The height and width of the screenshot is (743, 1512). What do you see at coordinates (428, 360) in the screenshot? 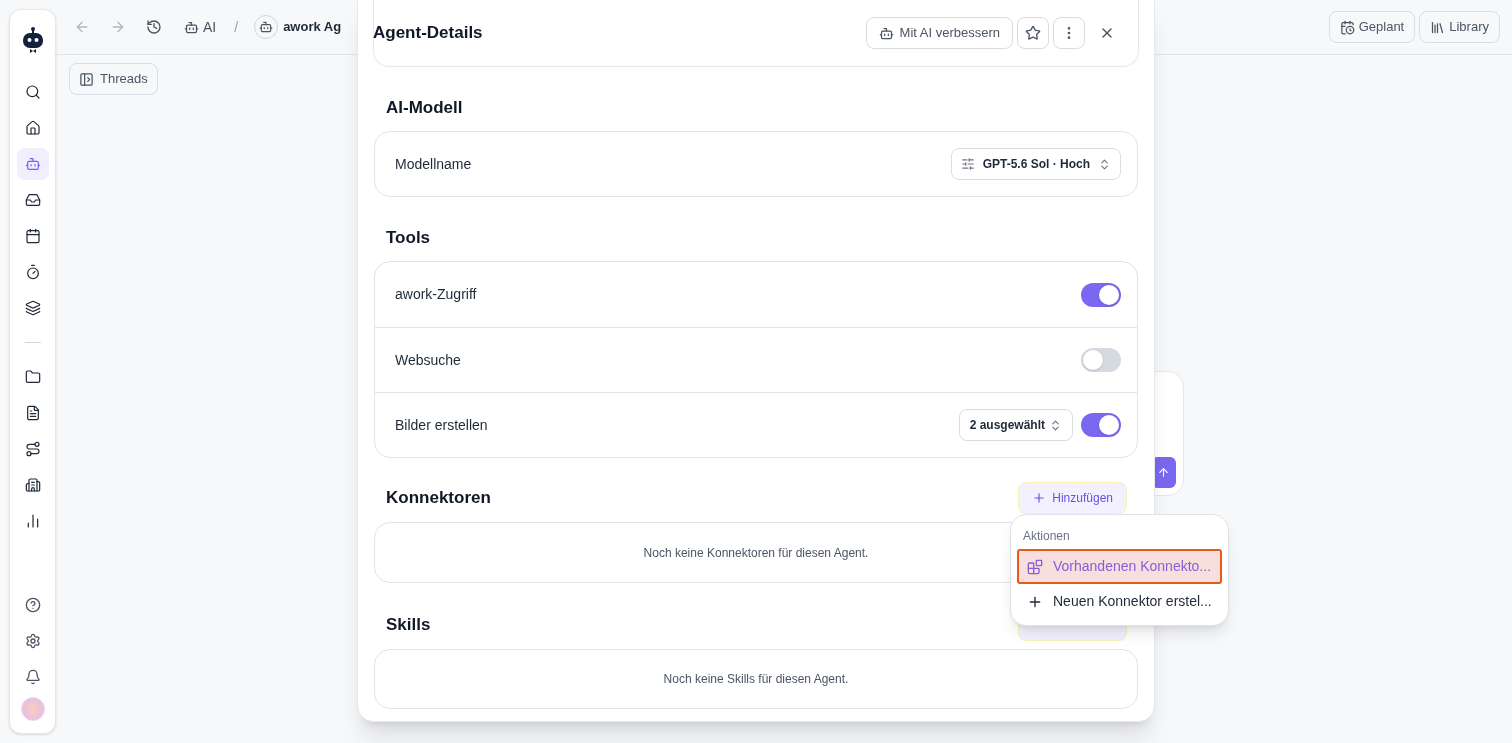
I see `tool-label: Websuche` at bounding box center [428, 360].